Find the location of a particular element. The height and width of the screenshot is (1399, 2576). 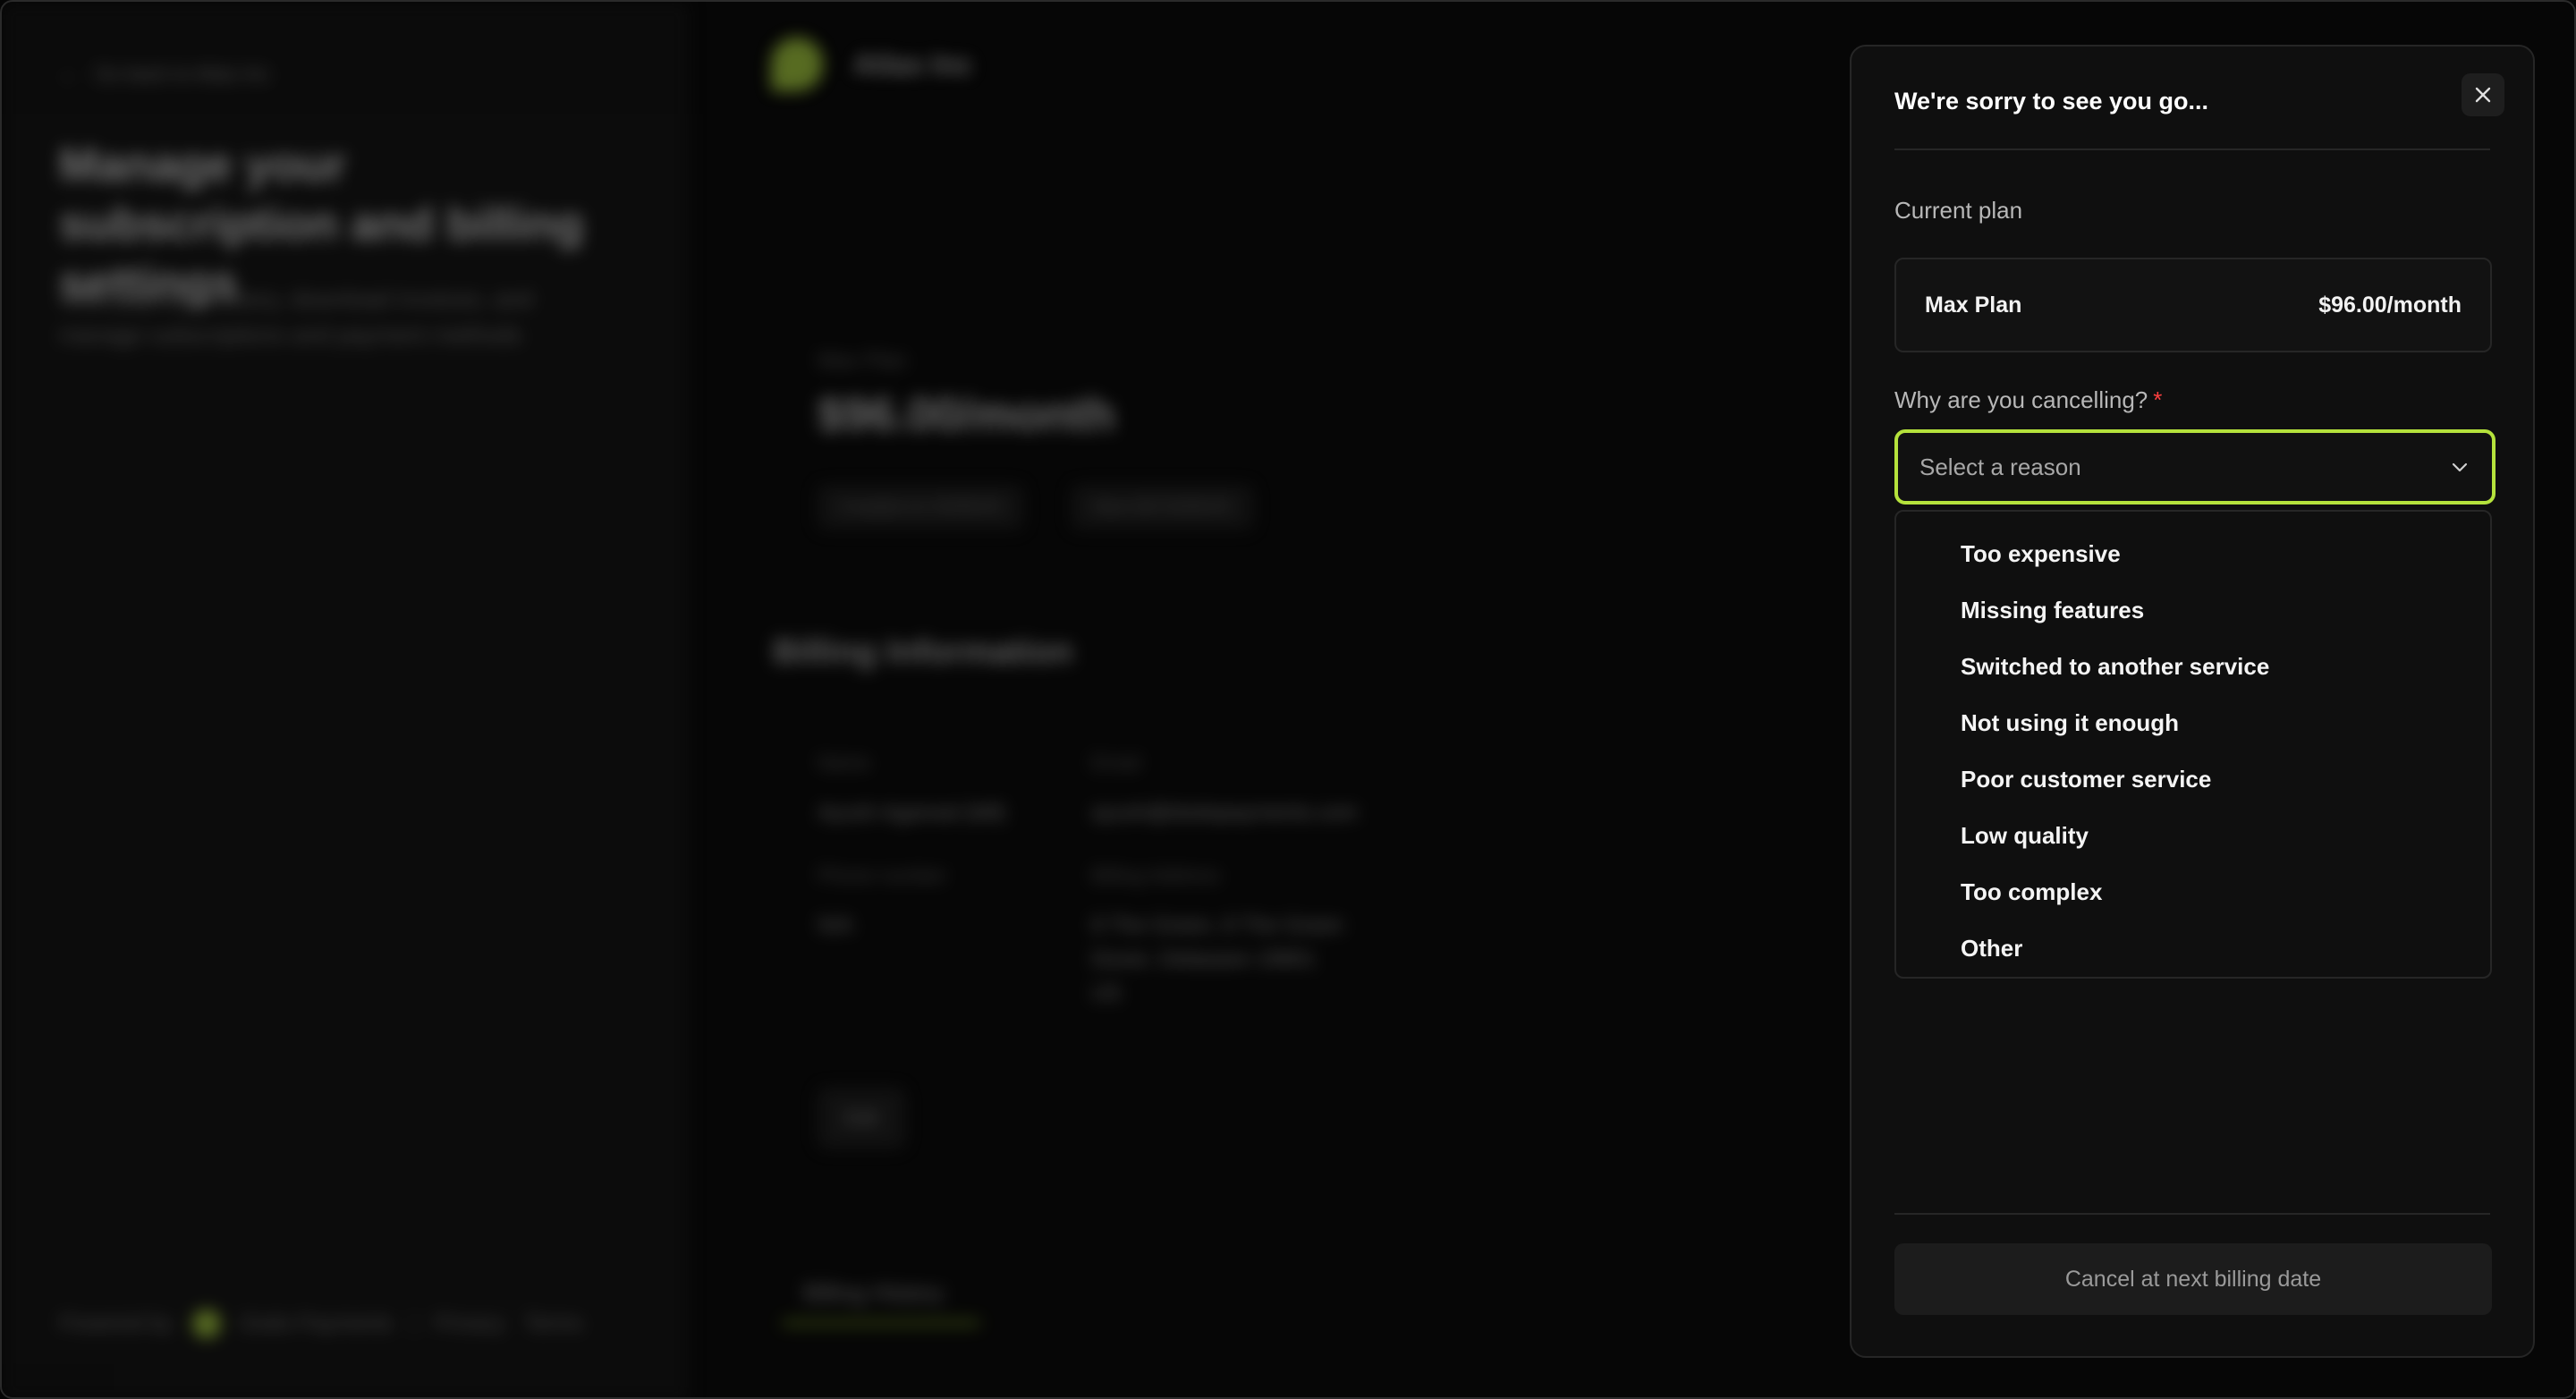

privacy-link: Privacy is located at coordinates (470, 1323).